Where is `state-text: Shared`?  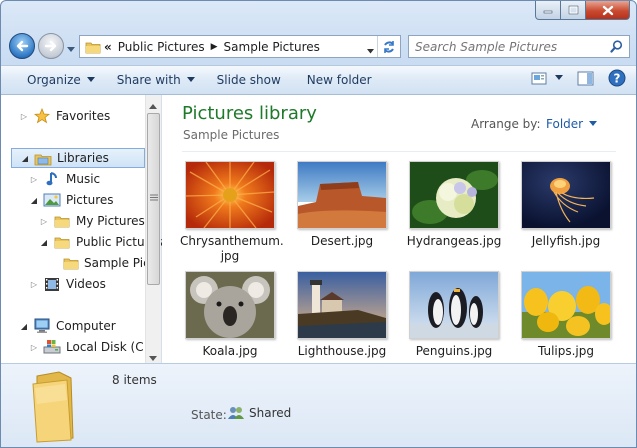 state-text: Shared is located at coordinates (270, 413).